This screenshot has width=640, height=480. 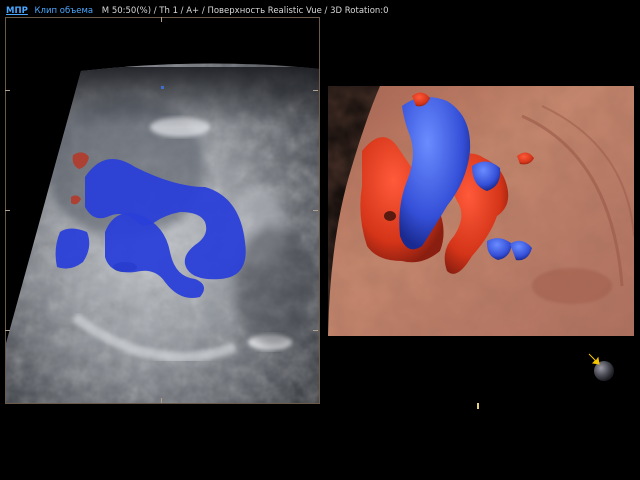 I want to click on mpr-mode-tab: МПР, so click(x=17, y=11).